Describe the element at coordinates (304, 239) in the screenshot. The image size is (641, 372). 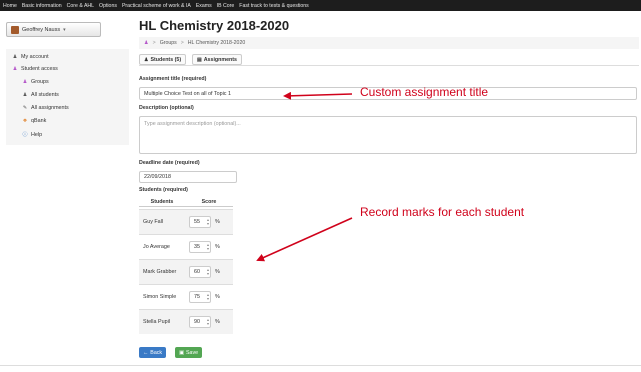
I see `arrow-to-scores` at that location.